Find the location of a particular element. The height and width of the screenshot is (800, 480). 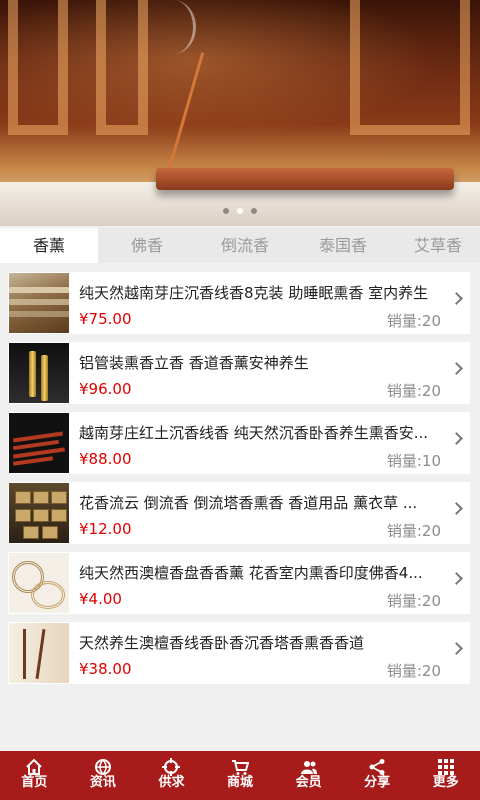

bottom-nav: 首页 资讯 供求 商城 会员 分享 更多 is located at coordinates (240, 775).